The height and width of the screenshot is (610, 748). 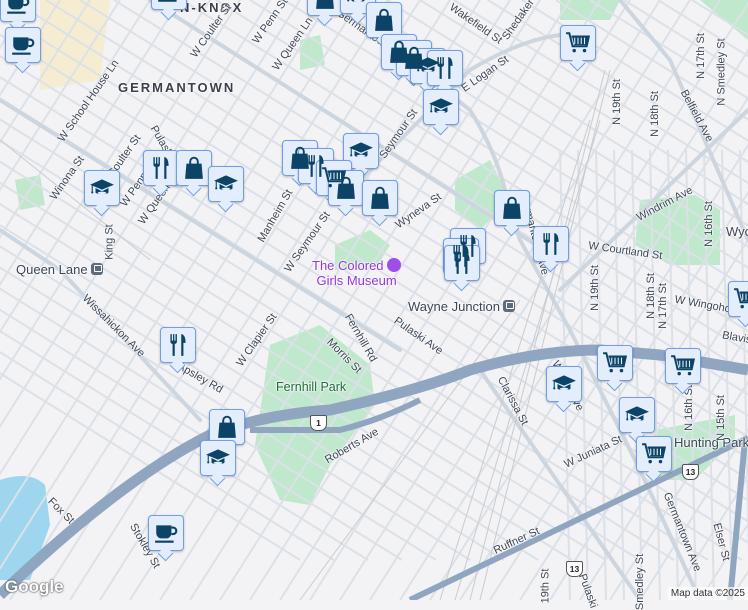 What do you see at coordinates (707, 593) in the screenshot?
I see `map-attribution: Map data ©2025` at bounding box center [707, 593].